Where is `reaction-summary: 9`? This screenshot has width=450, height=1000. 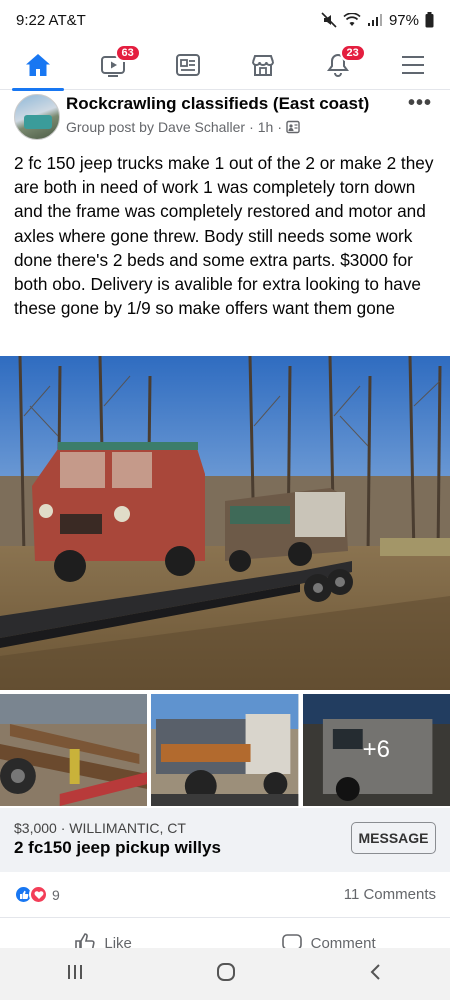
reaction-summary: 9 is located at coordinates (37, 894).